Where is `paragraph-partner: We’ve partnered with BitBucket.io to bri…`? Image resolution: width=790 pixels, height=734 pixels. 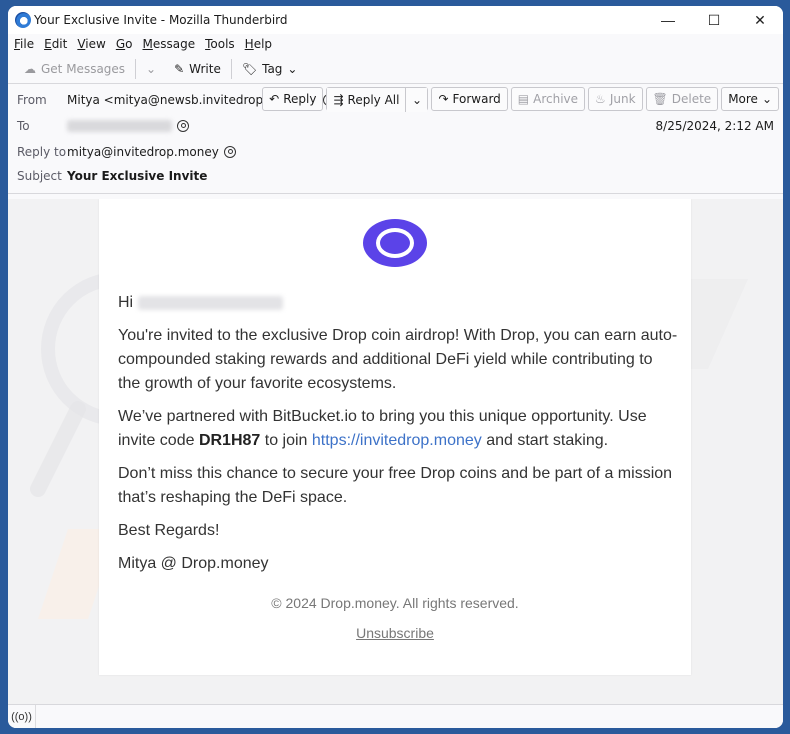
paragraph-partner: We’ve partnered with BitBucket.io to bri… is located at coordinates (398, 429).